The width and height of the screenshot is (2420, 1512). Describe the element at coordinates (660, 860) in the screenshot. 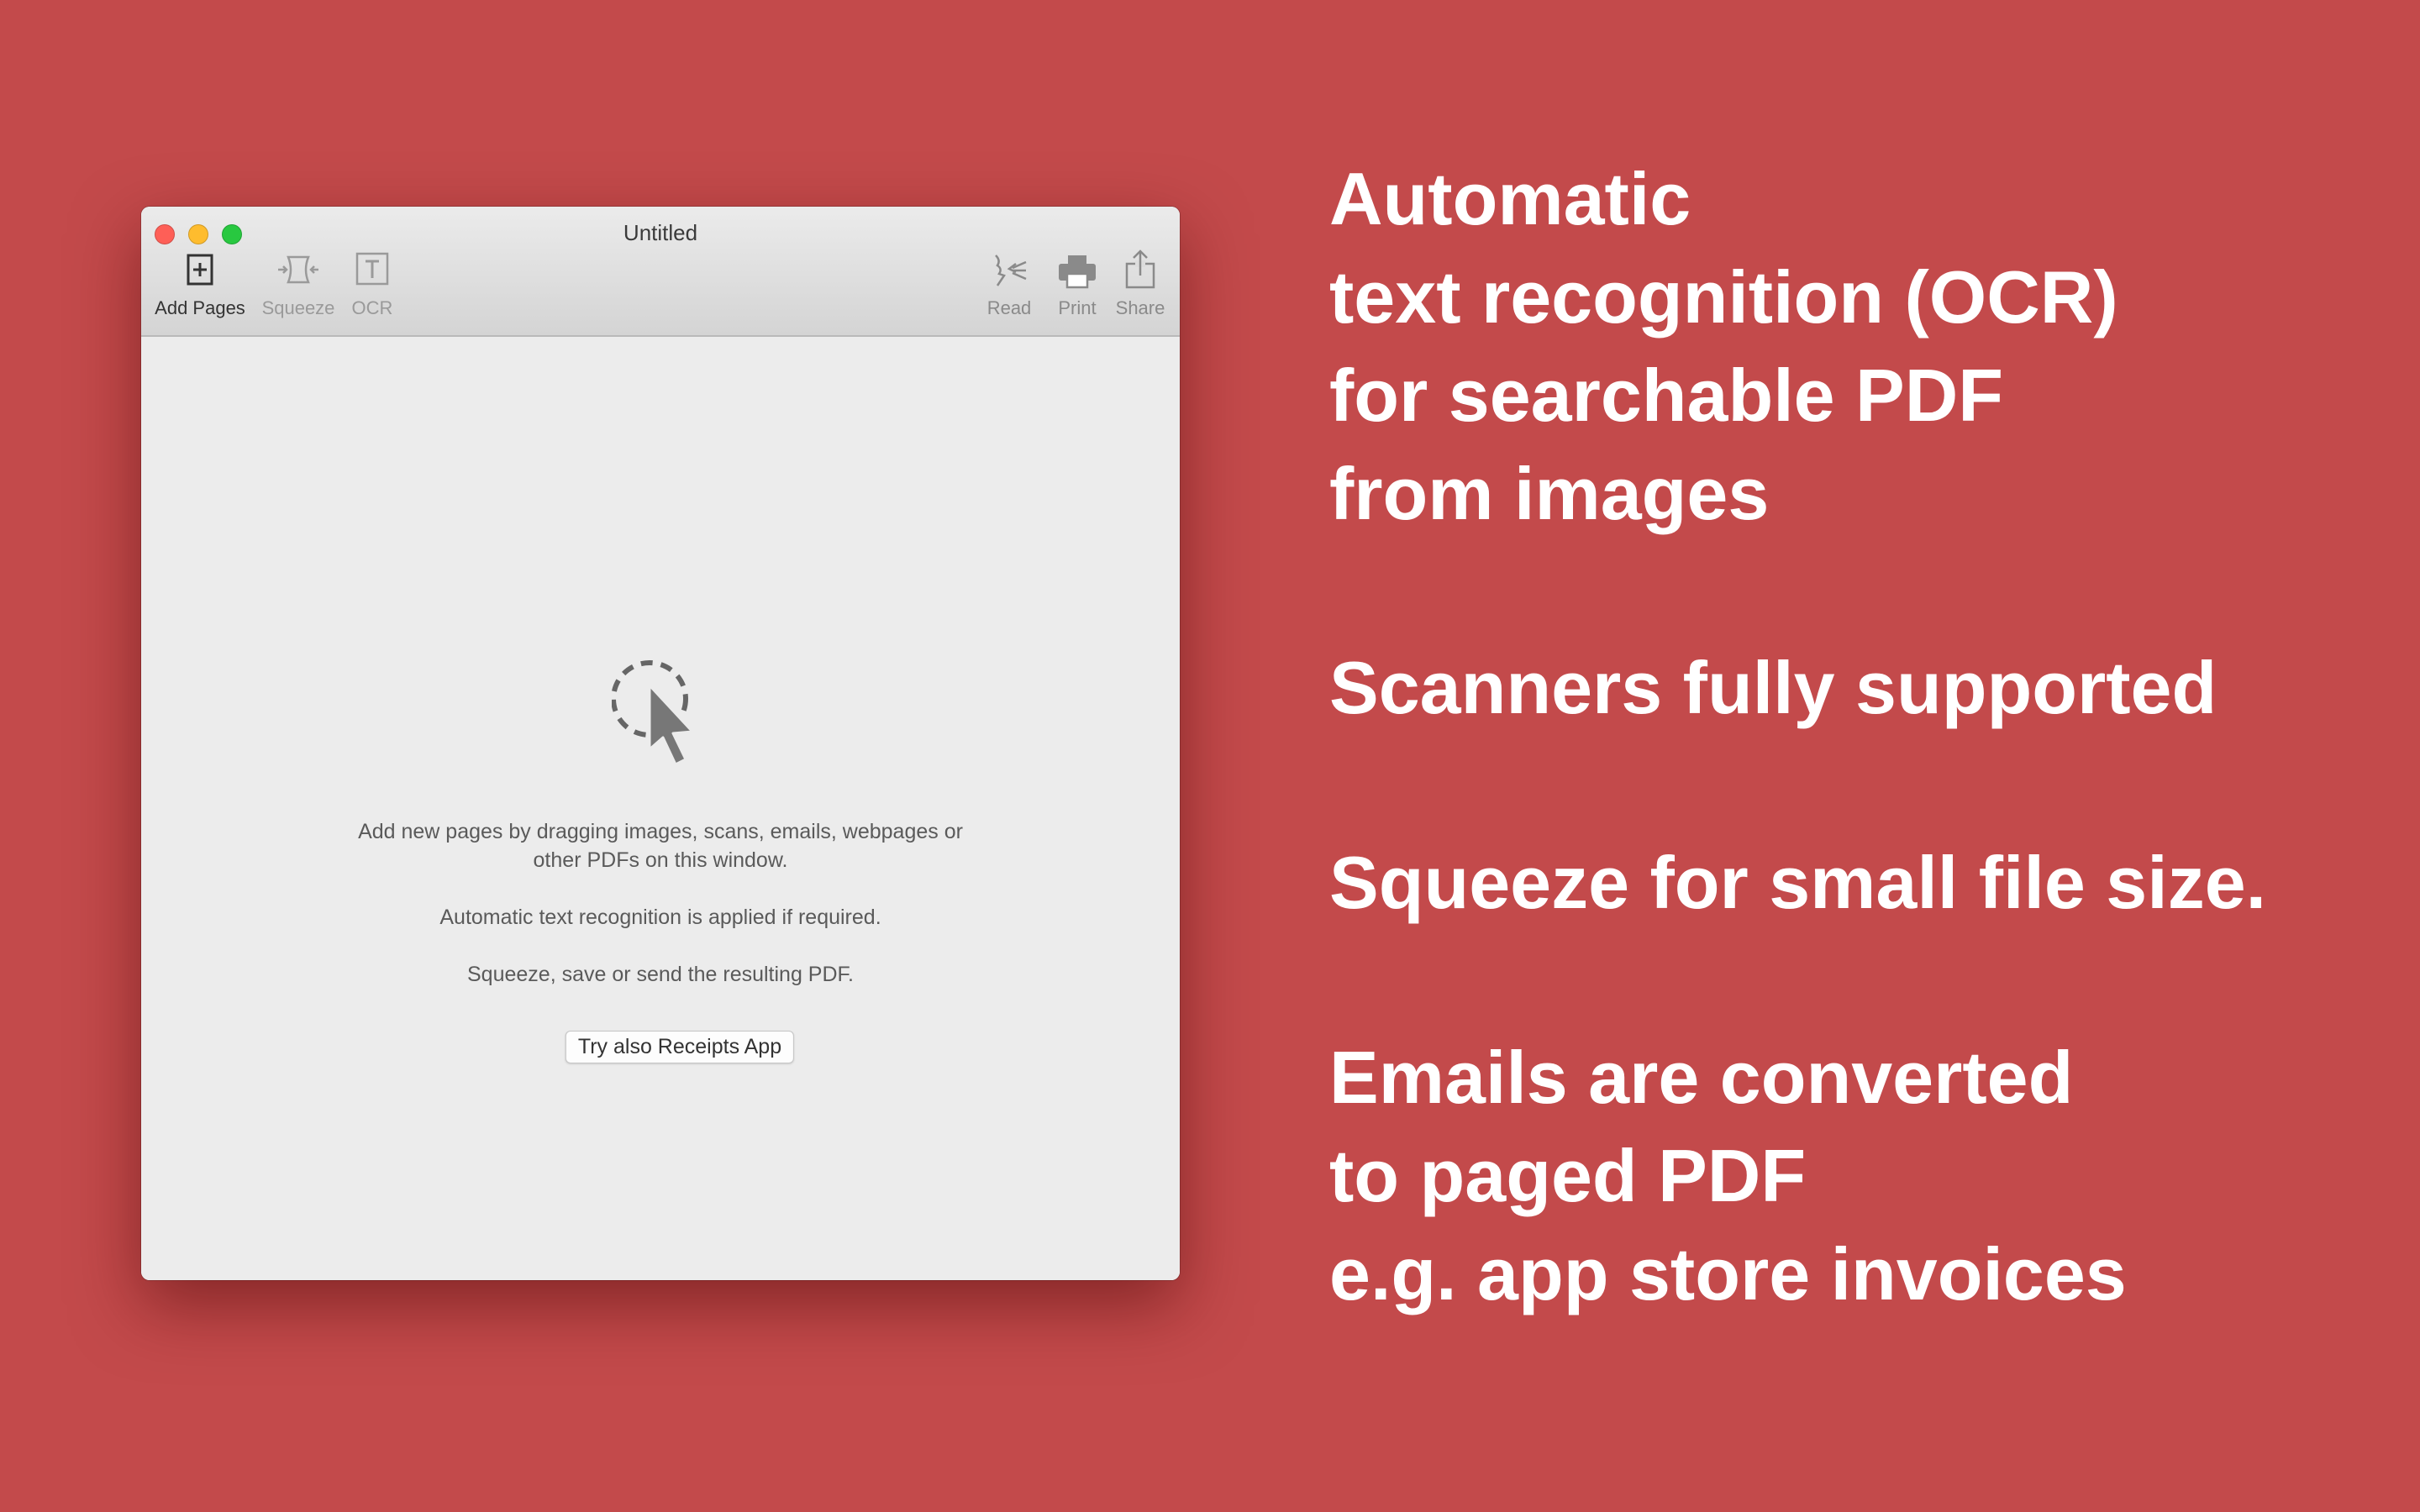

I see `instruction-line-2: other PDFs on this window.` at that location.